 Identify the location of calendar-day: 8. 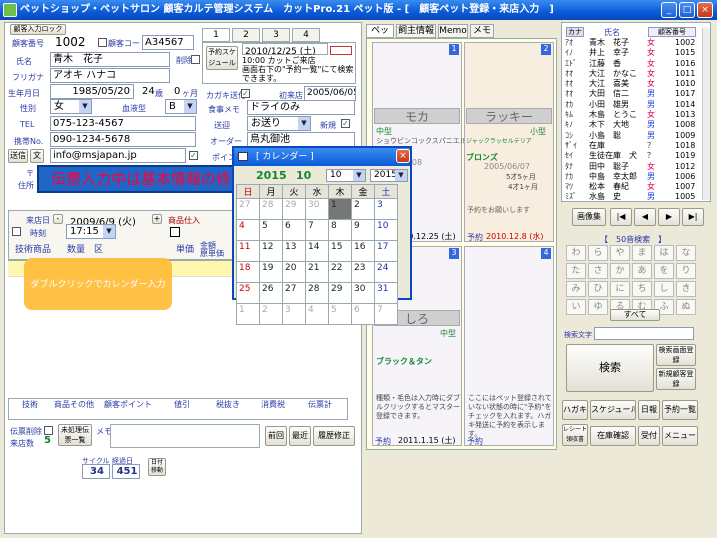
(340, 230).